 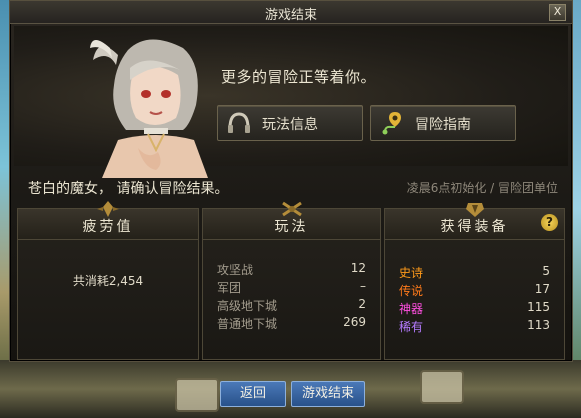 I want to click on gameplay-panel: 玩法 攻坚战 12 军团 – 高级地下城 2 普通地下城 269, so click(x=291, y=280).